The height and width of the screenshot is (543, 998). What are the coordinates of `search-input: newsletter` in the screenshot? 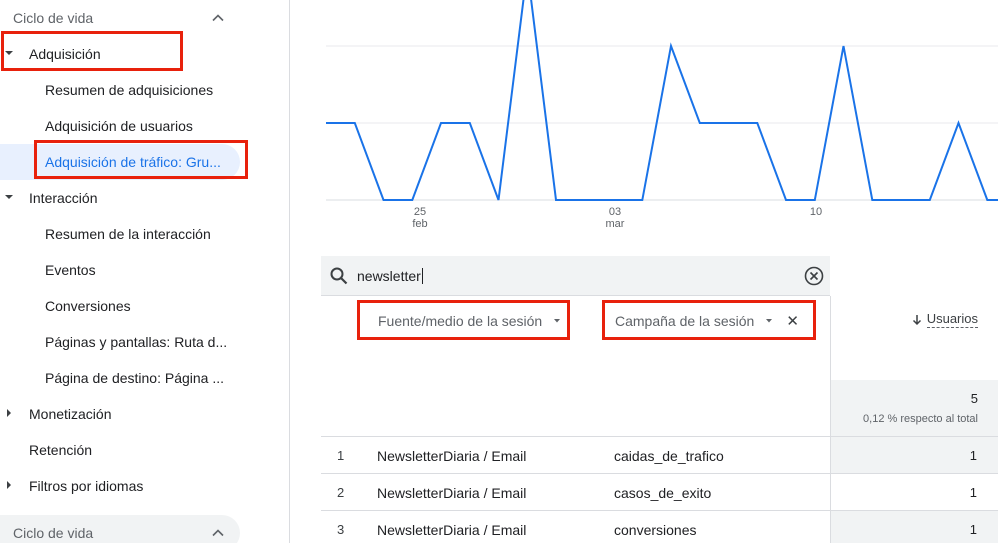 It's located at (390, 276).